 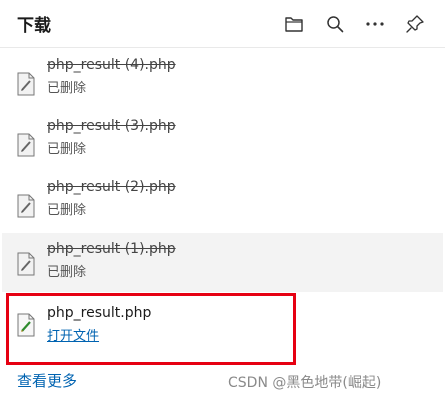 I want to click on search-button, so click(x=335, y=24).